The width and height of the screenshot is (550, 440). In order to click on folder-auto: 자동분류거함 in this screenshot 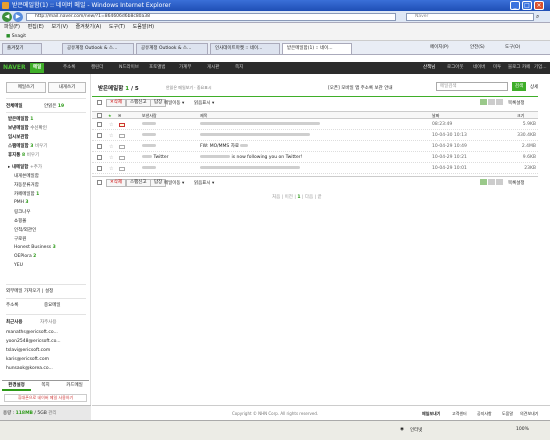, I will do `click(26, 185)`.